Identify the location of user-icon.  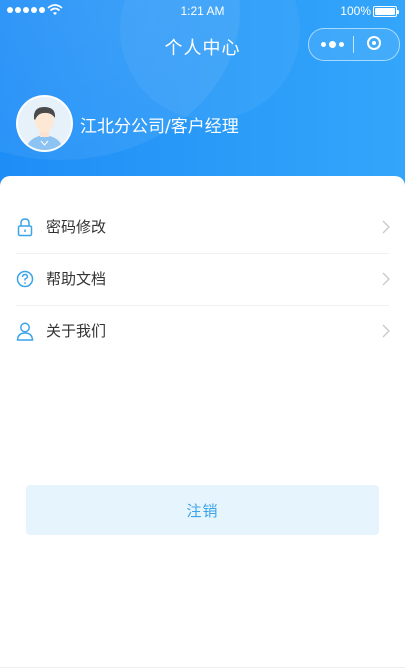
(25, 331).